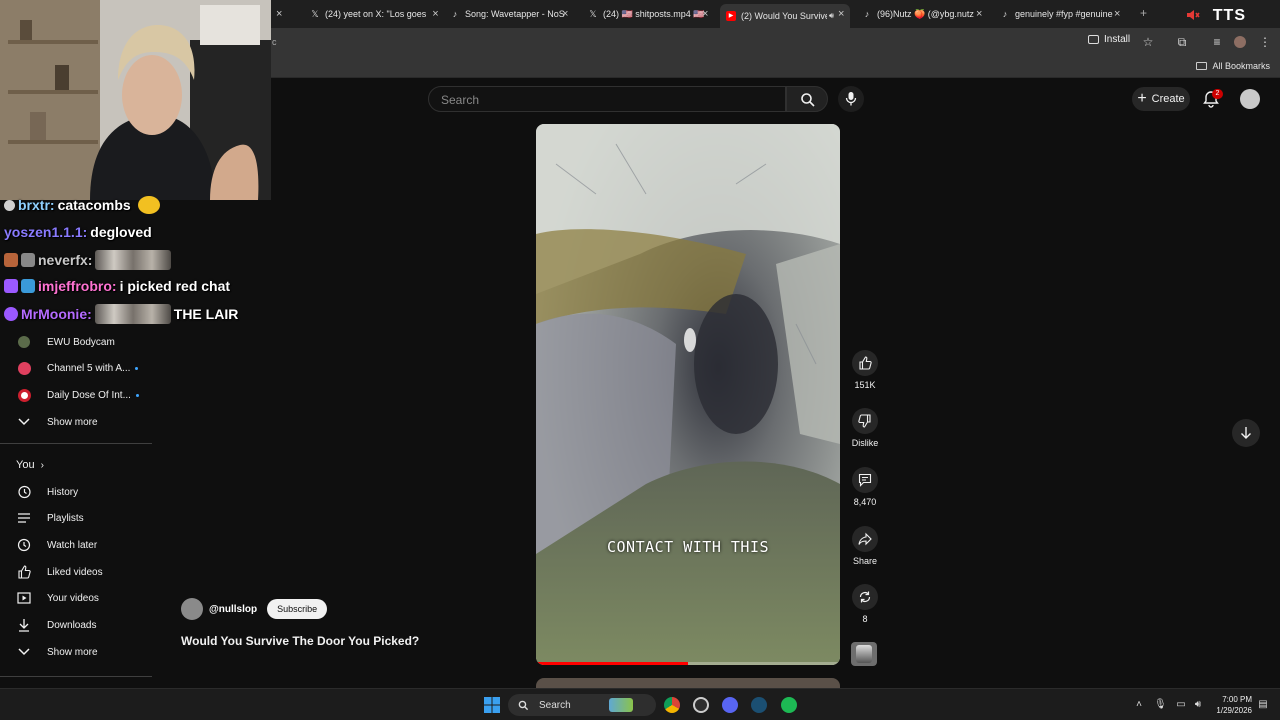  What do you see at coordinates (1161, 99) in the screenshot?
I see `create-button: + Create` at bounding box center [1161, 99].